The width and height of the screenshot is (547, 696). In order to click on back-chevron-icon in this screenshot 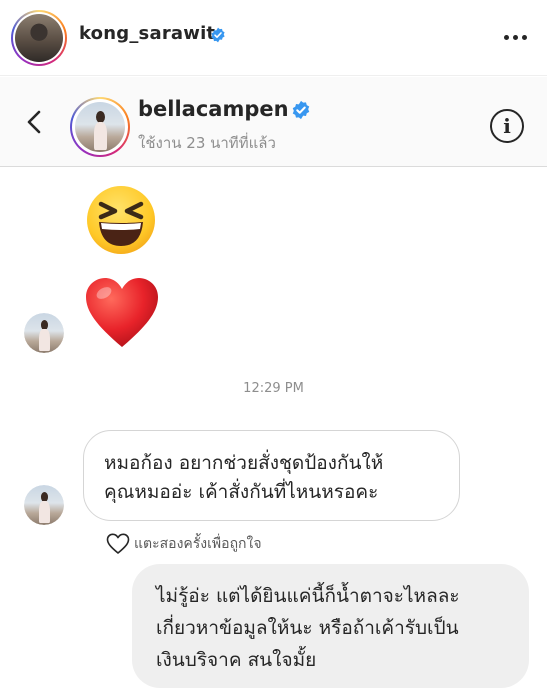, I will do `click(35, 122)`.